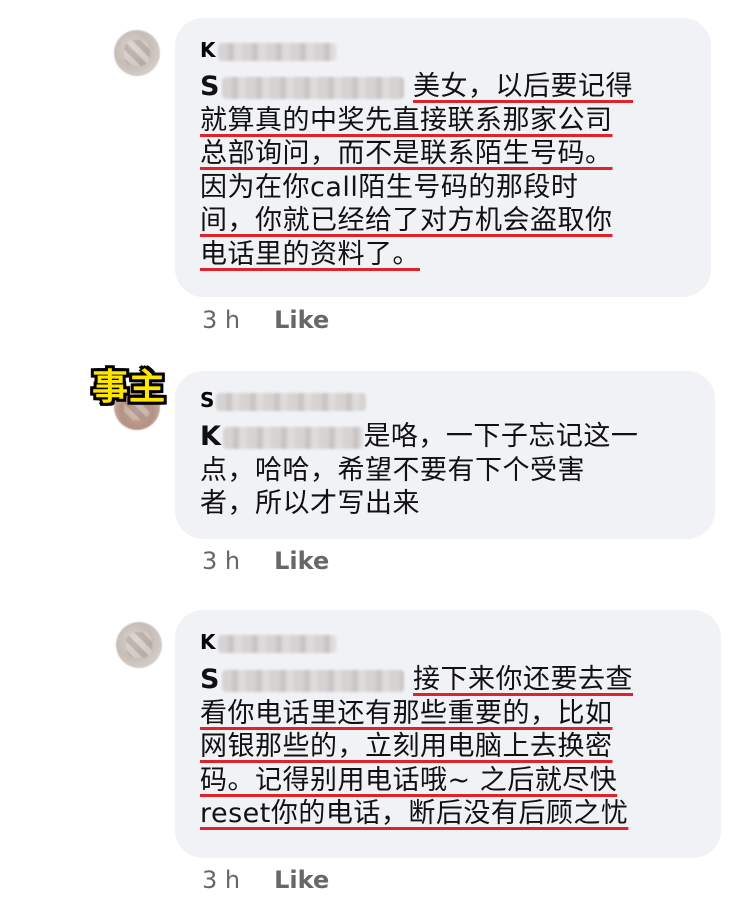 The image size is (749, 907). Describe the element at coordinates (389, 187) in the screenshot. I see `comment-line: 因为在你call陌生号码的那段时` at that location.